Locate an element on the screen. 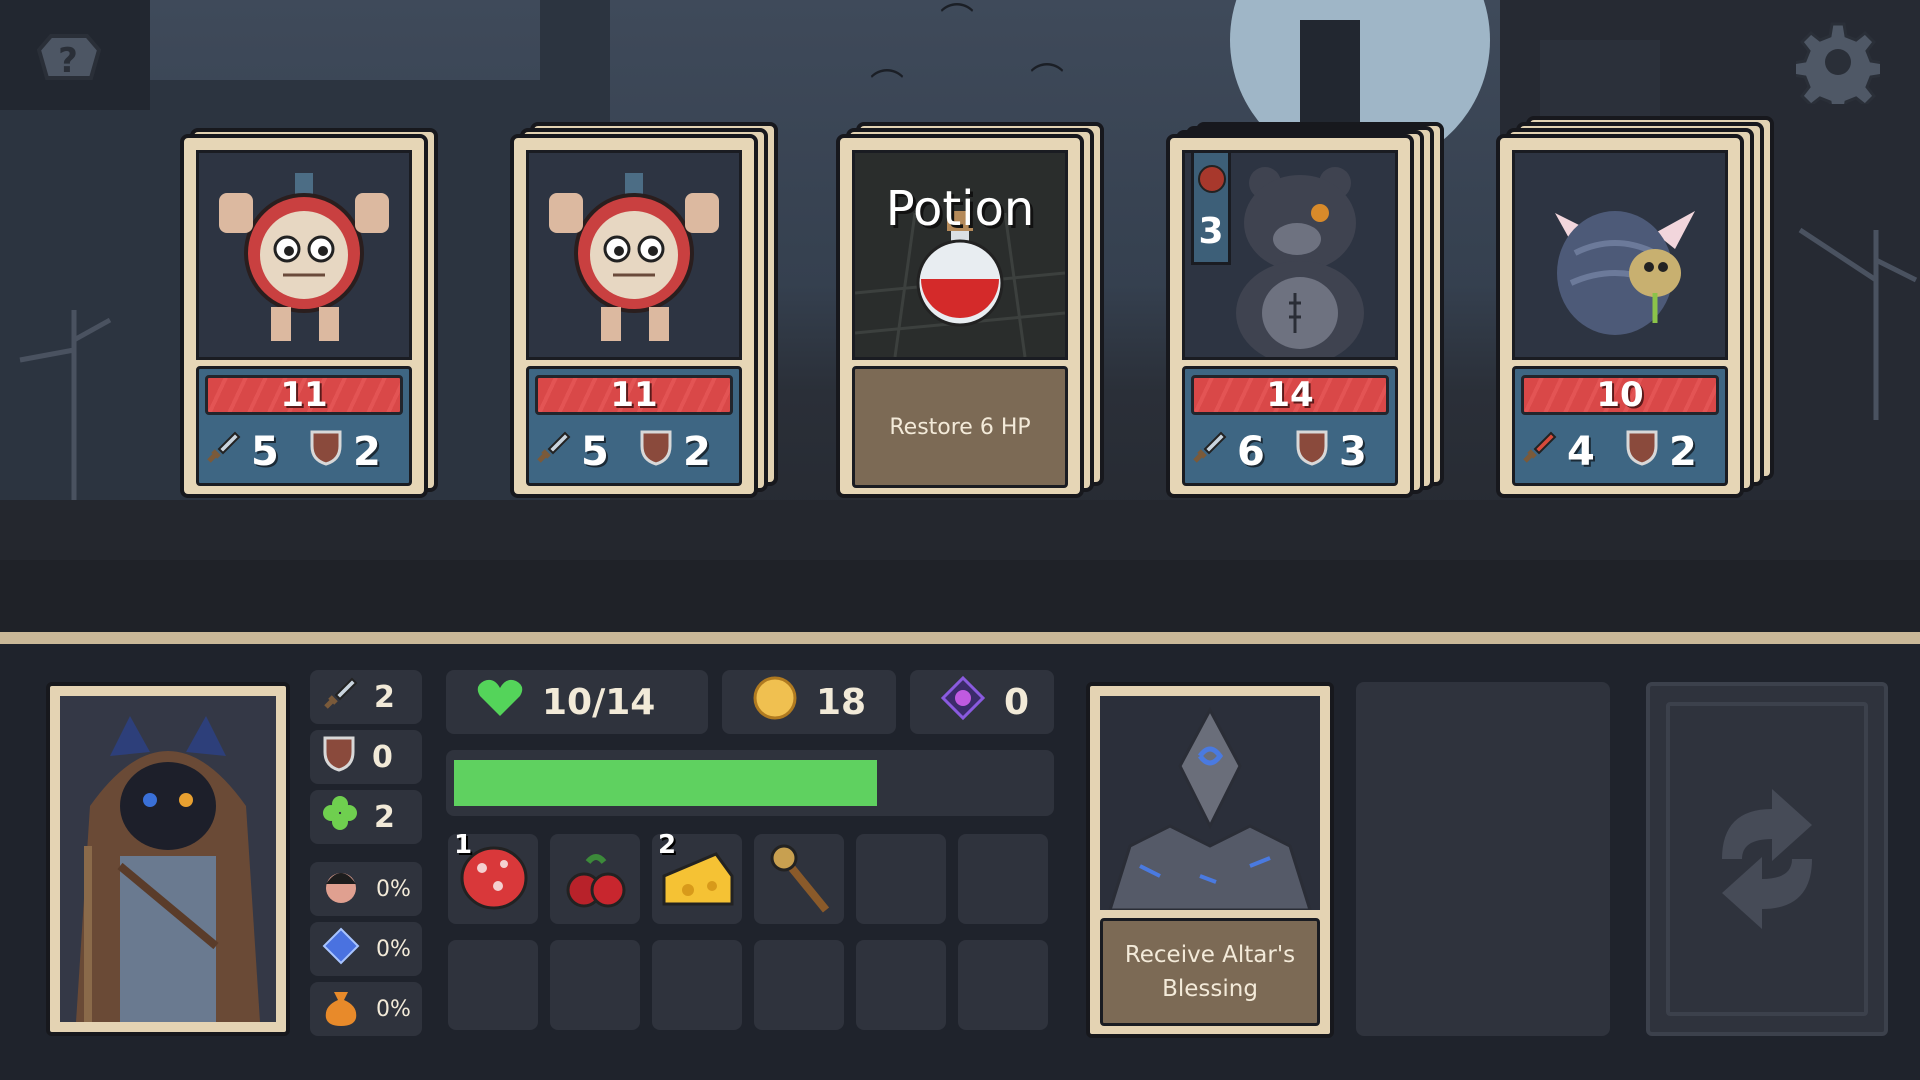 This screenshot has width=1920, height=1080. player-gold-bonus: 0% is located at coordinates (366, 1009).